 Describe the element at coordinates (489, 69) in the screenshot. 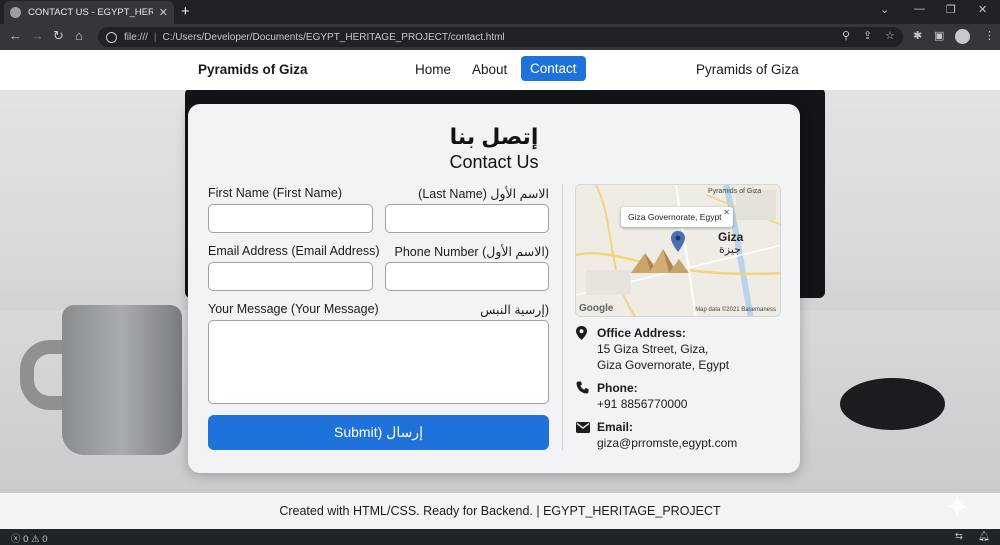

I see `nav-link-about: About` at that location.